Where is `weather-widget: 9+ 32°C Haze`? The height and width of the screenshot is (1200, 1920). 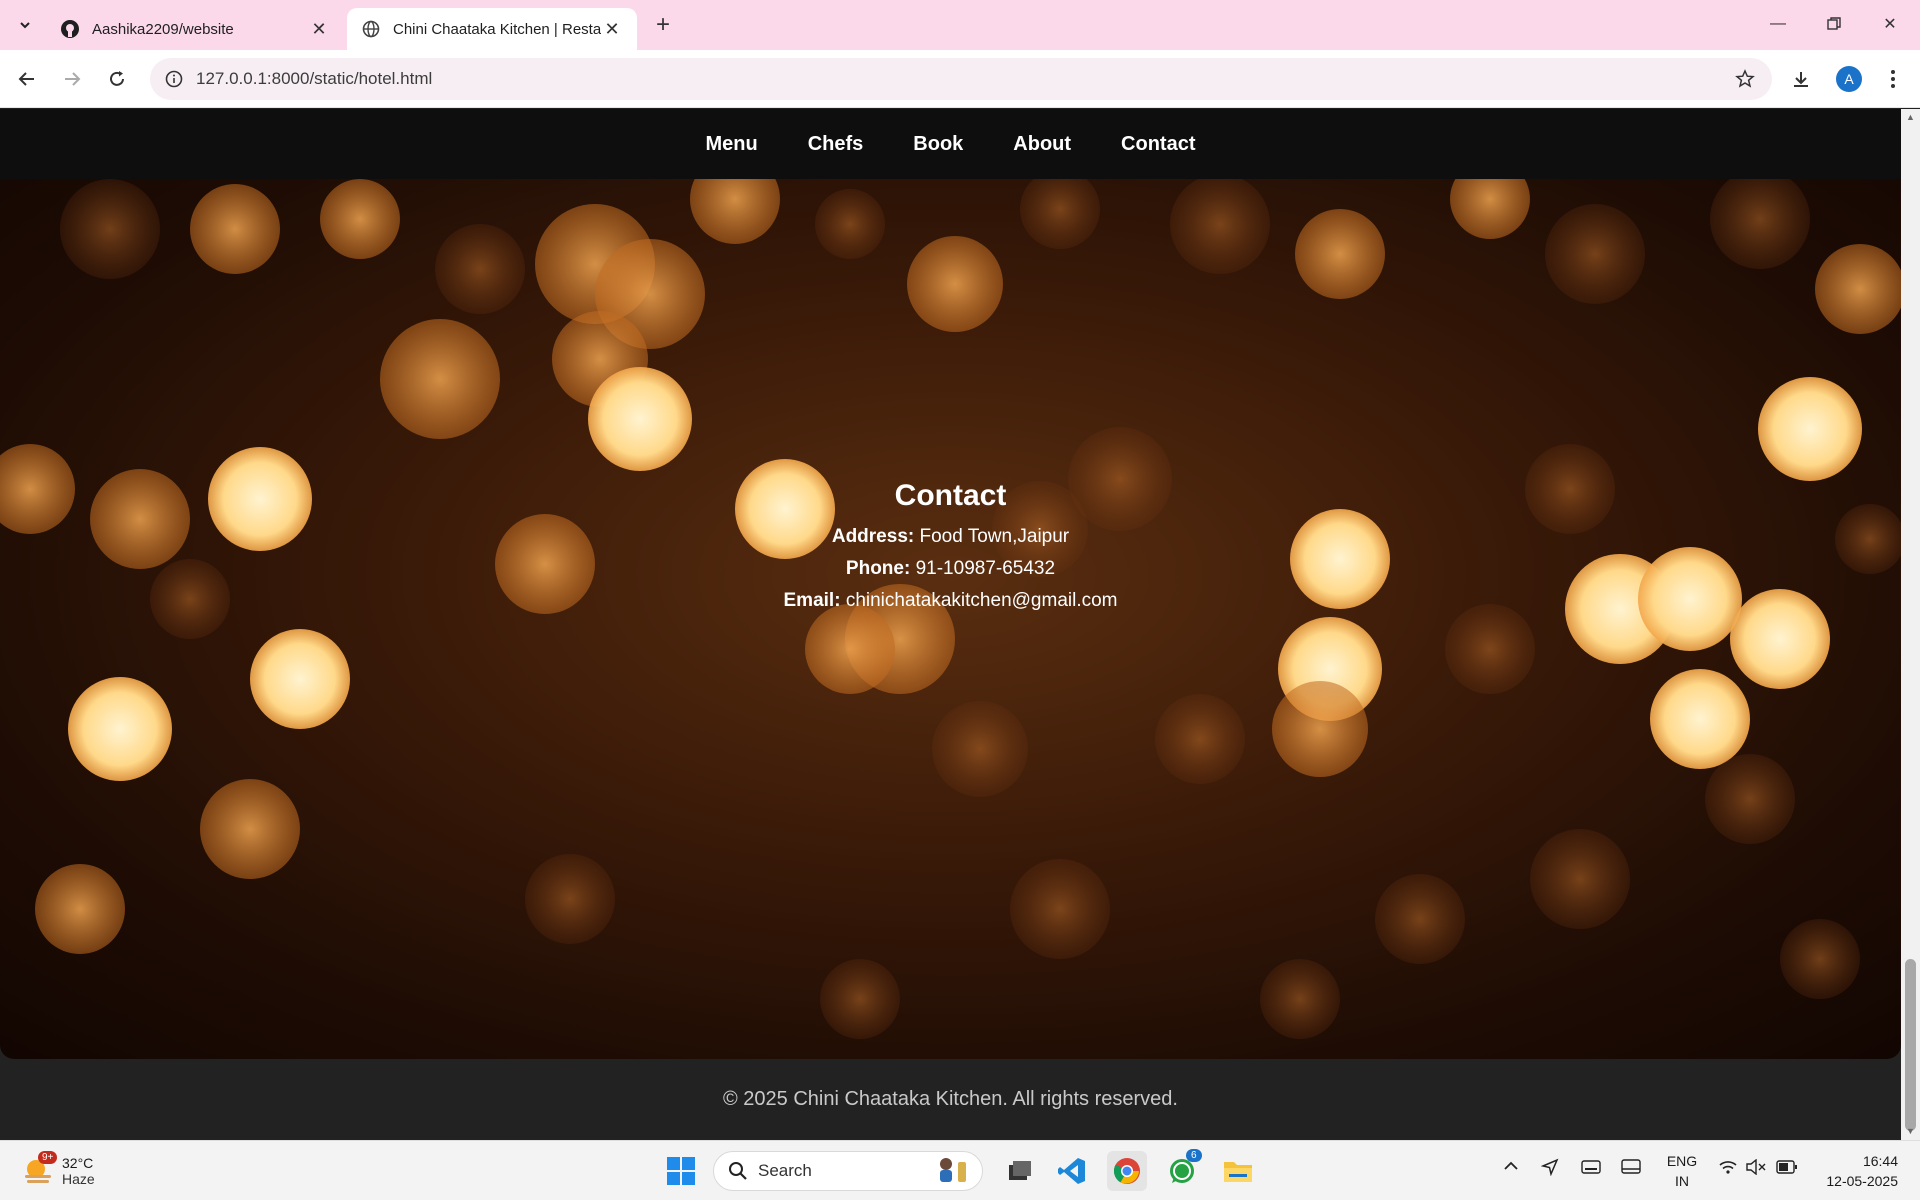
weather-widget: 9+ 32°C Haze is located at coordinates (58, 1171).